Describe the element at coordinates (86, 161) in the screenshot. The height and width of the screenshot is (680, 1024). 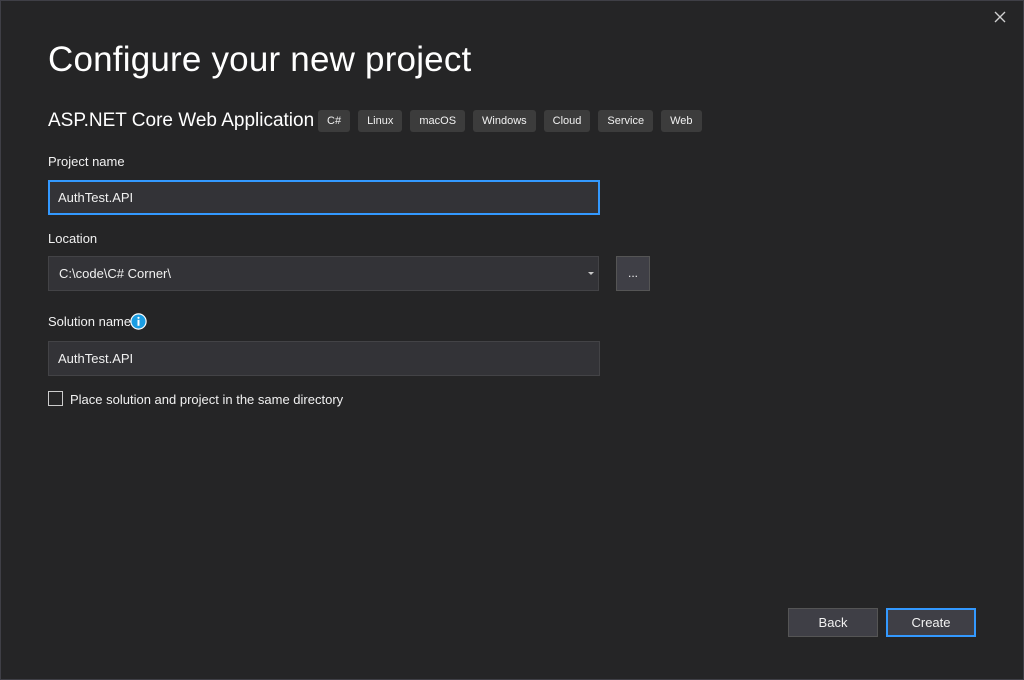
I see `project-name-label: Project name` at that location.